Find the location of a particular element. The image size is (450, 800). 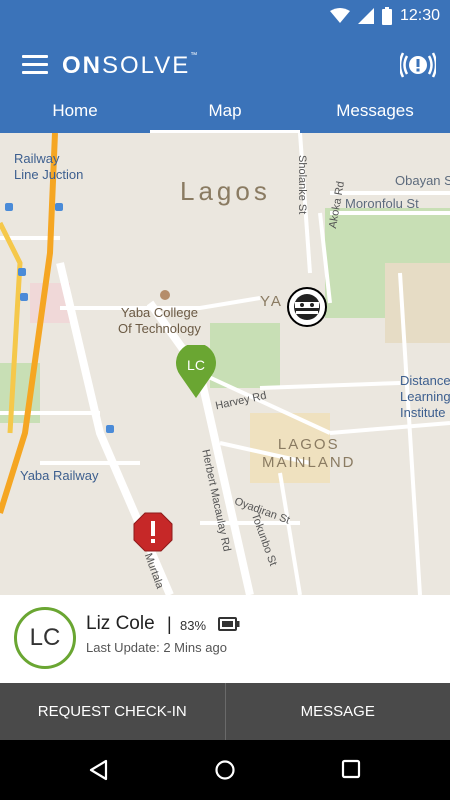

map-label-obayan: Obayan St is located at coordinates (422, 180).